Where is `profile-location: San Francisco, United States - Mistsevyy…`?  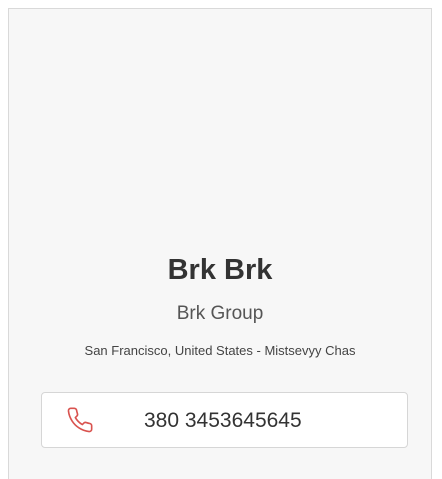 profile-location: San Francisco, United States - Mistsevyy… is located at coordinates (220, 350).